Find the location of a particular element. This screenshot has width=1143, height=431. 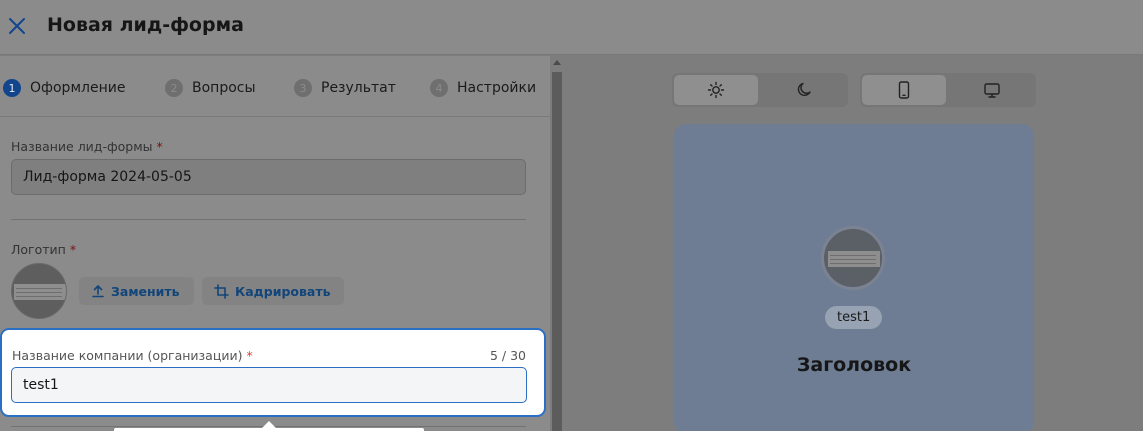

monitor-icon is located at coordinates (992, 90).